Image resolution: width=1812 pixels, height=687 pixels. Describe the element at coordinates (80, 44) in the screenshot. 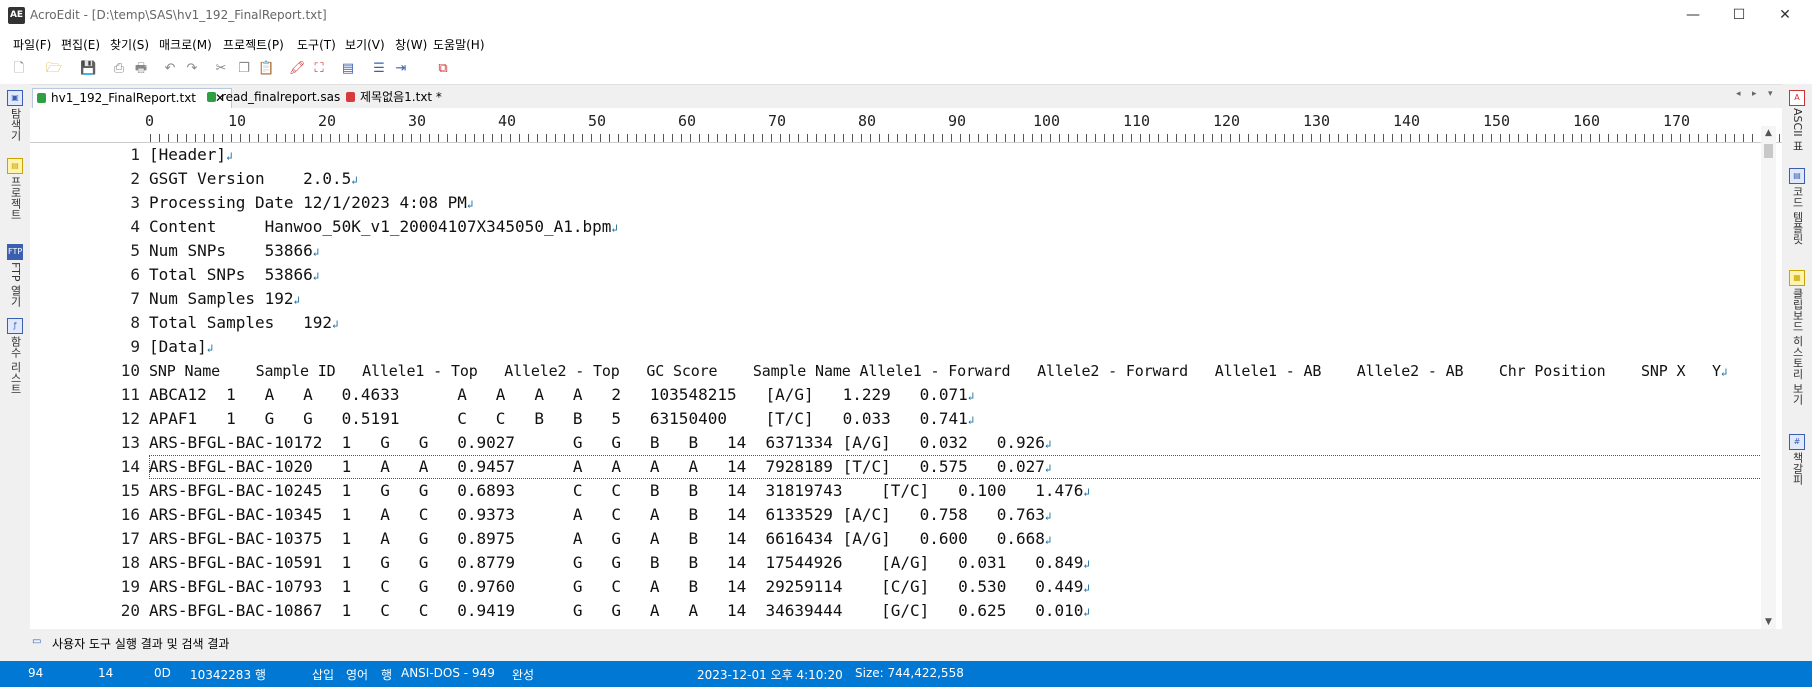

I see `menu-edit: 편집(E)` at that location.